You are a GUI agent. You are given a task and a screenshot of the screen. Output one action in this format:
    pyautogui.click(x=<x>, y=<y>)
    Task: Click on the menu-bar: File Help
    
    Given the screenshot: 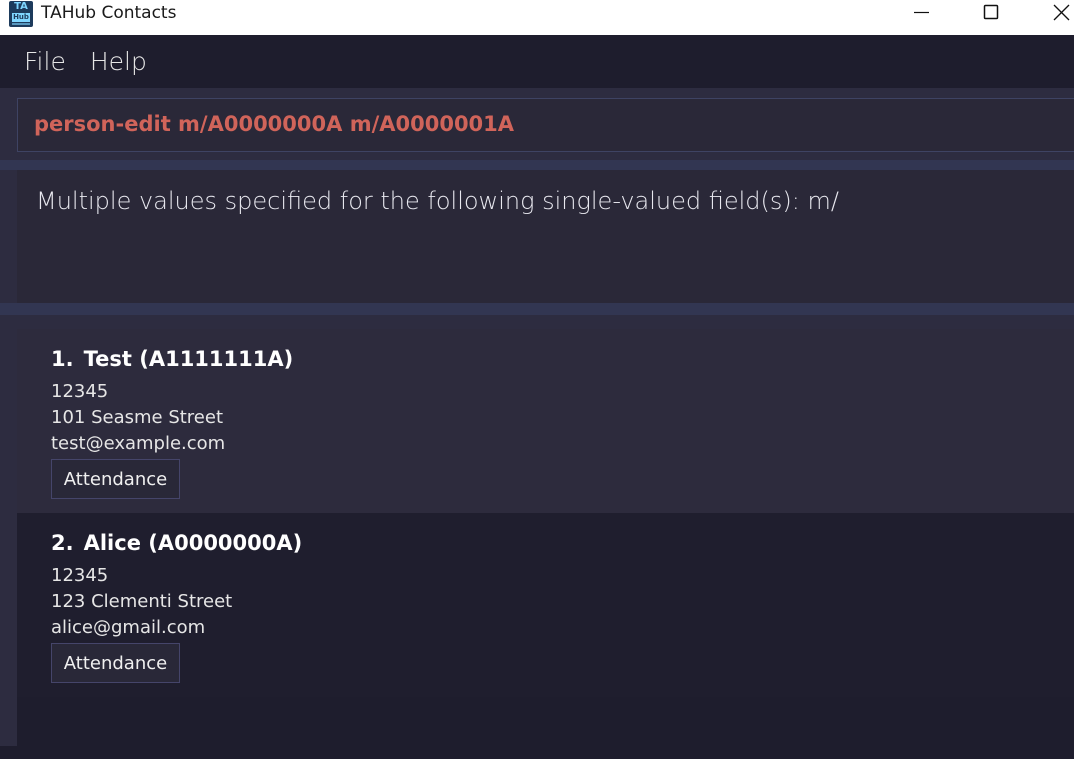 What is the action you would take?
    pyautogui.click(x=537, y=61)
    